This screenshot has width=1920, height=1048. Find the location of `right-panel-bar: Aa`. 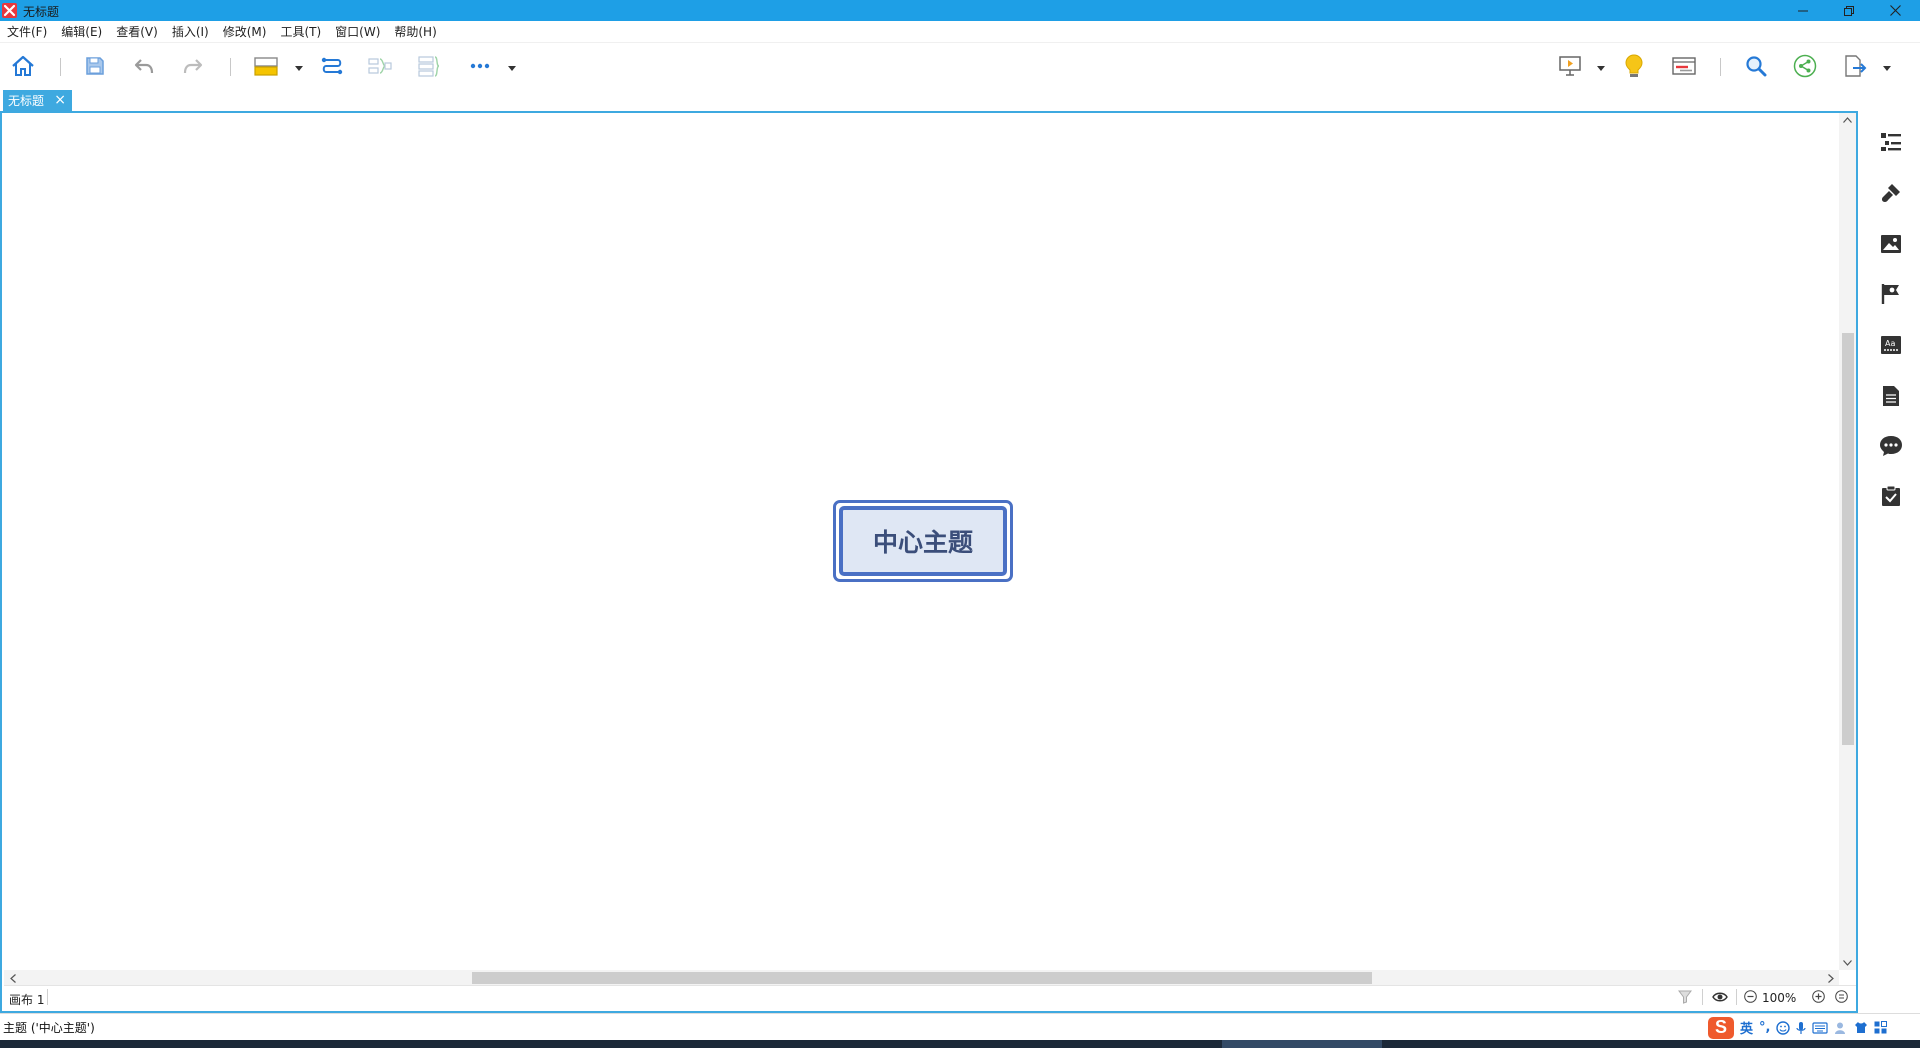

right-panel-bar: Aa is located at coordinates (1889, 562).